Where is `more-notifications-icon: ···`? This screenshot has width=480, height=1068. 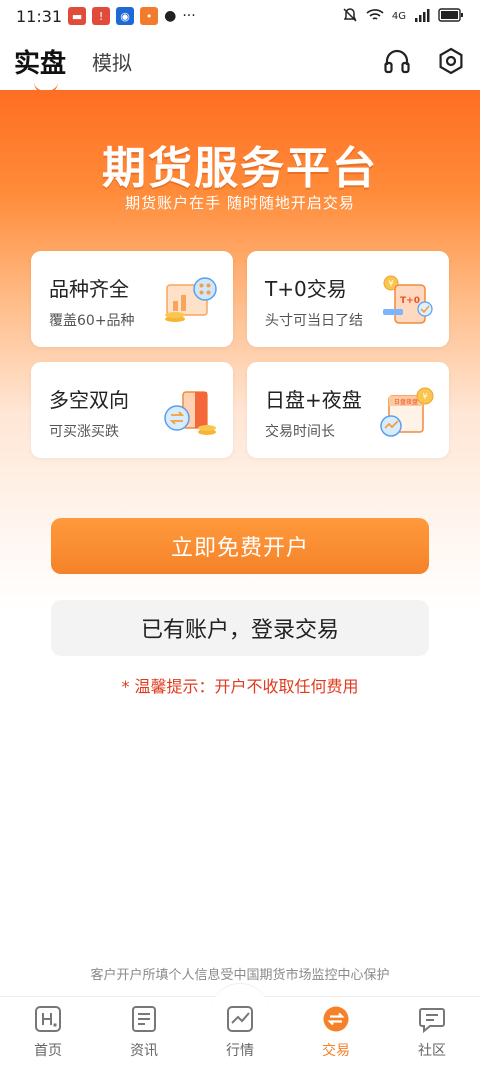
more-notifications-icon: ··· is located at coordinates (189, 16).